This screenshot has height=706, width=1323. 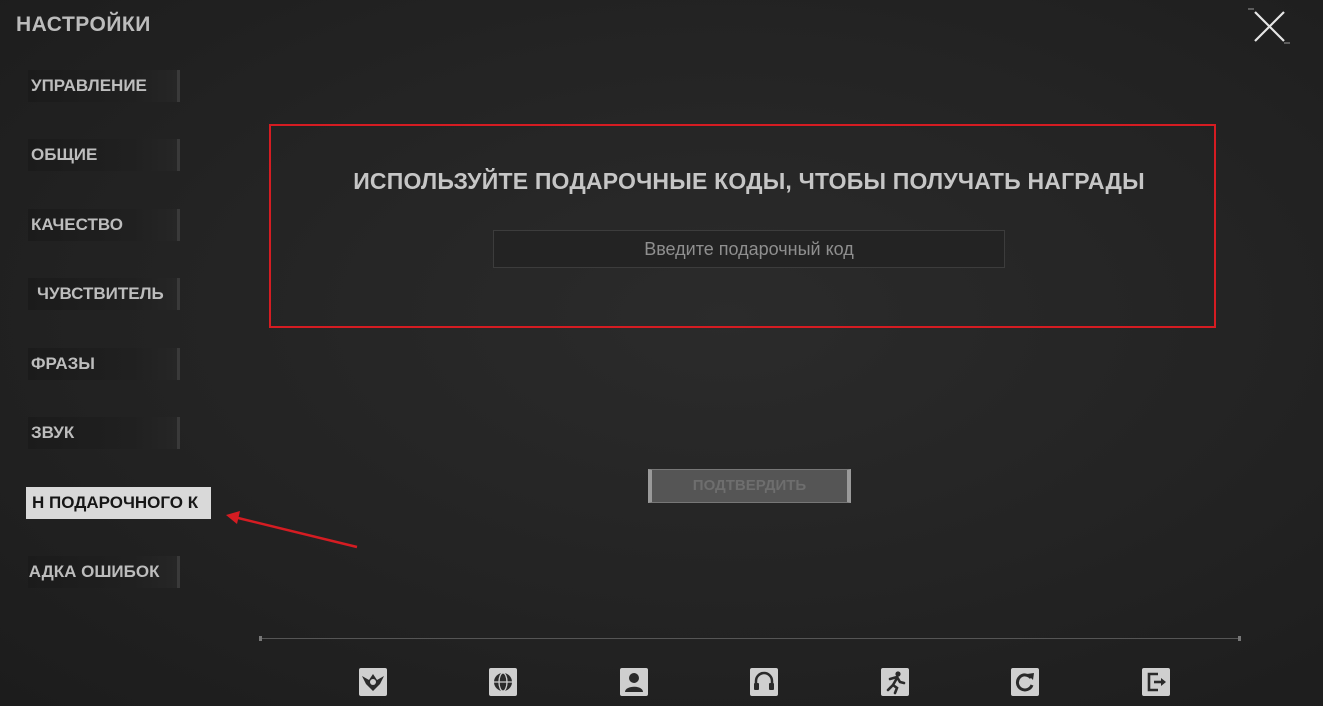 I want to click on sidebar-item-phrases: ФРАЗЫ, so click(x=104, y=364).